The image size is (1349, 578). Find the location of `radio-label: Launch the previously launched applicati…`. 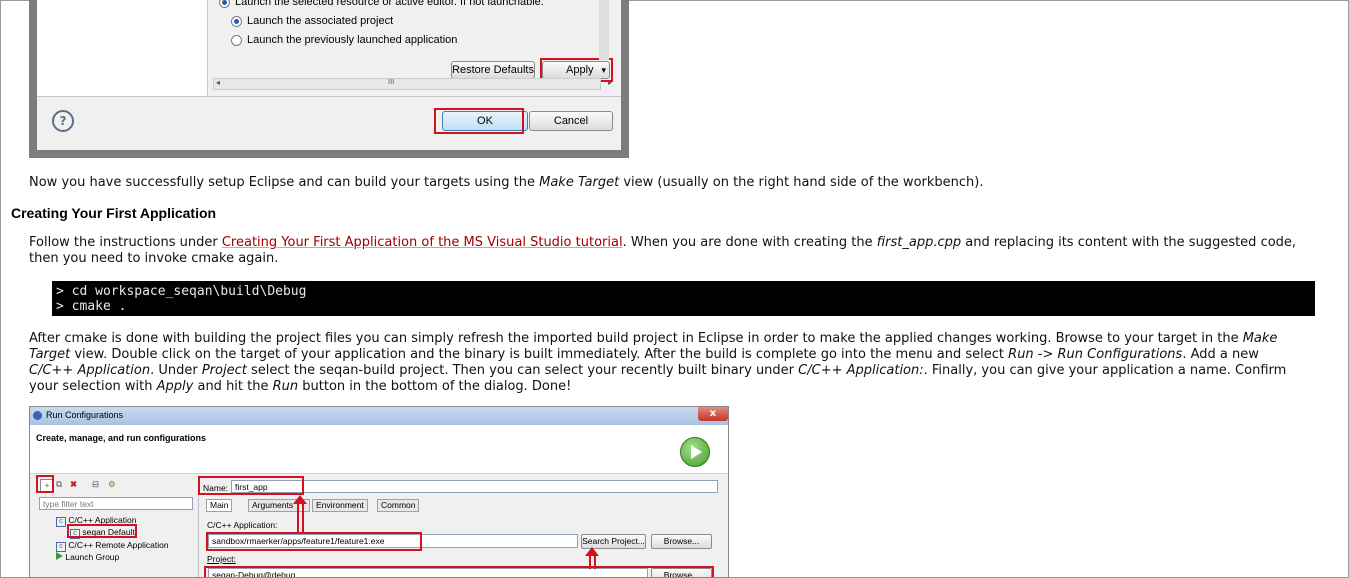

radio-label: Launch the previously launched applicati… is located at coordinates (352, 40).